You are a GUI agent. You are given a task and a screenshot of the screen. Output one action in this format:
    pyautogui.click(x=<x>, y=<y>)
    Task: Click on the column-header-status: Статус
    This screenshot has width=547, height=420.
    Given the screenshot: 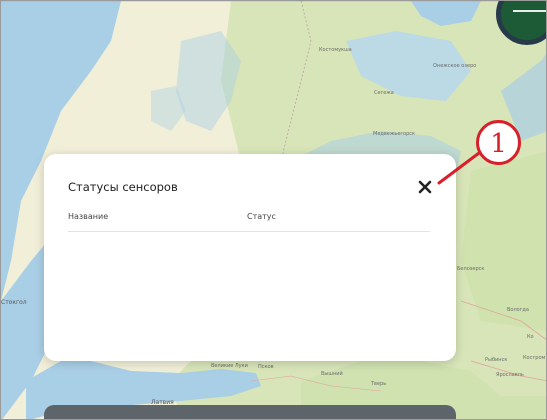 What is the action you would take?
    pyautogui.click(x=261, y=216)
    